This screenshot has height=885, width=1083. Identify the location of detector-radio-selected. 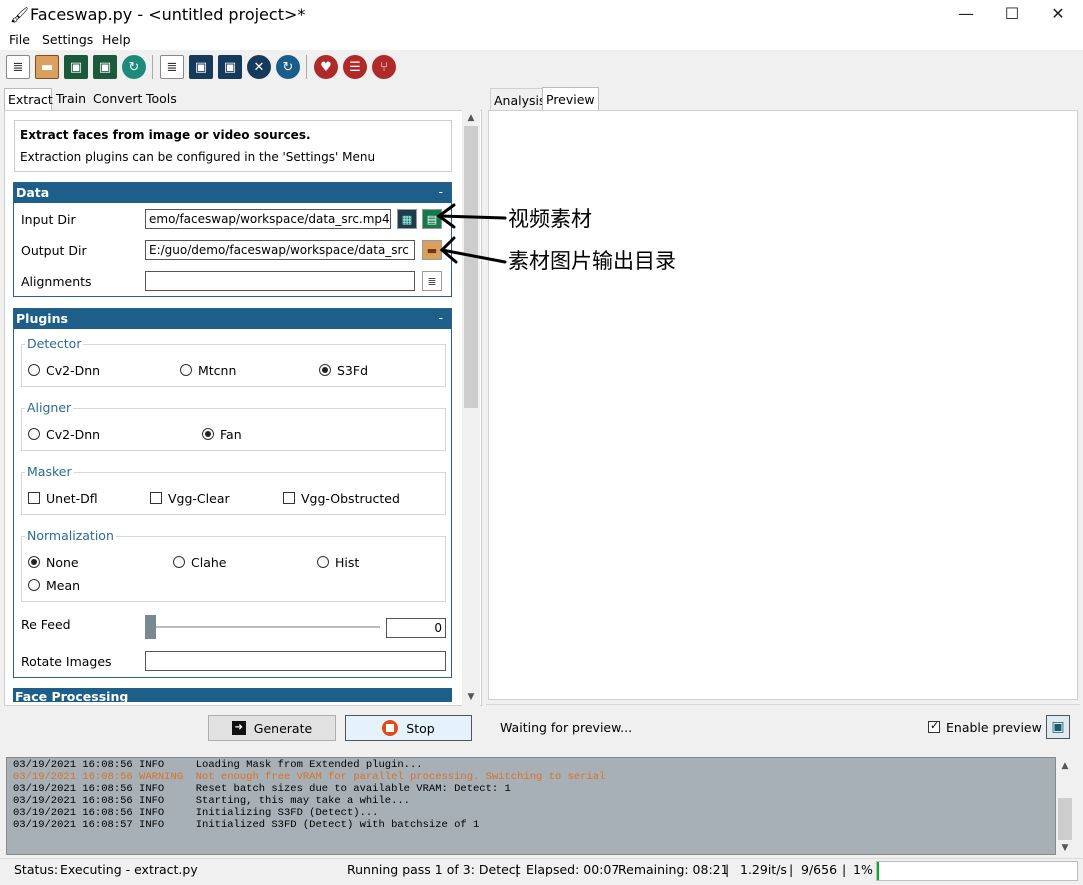
(325, 370).